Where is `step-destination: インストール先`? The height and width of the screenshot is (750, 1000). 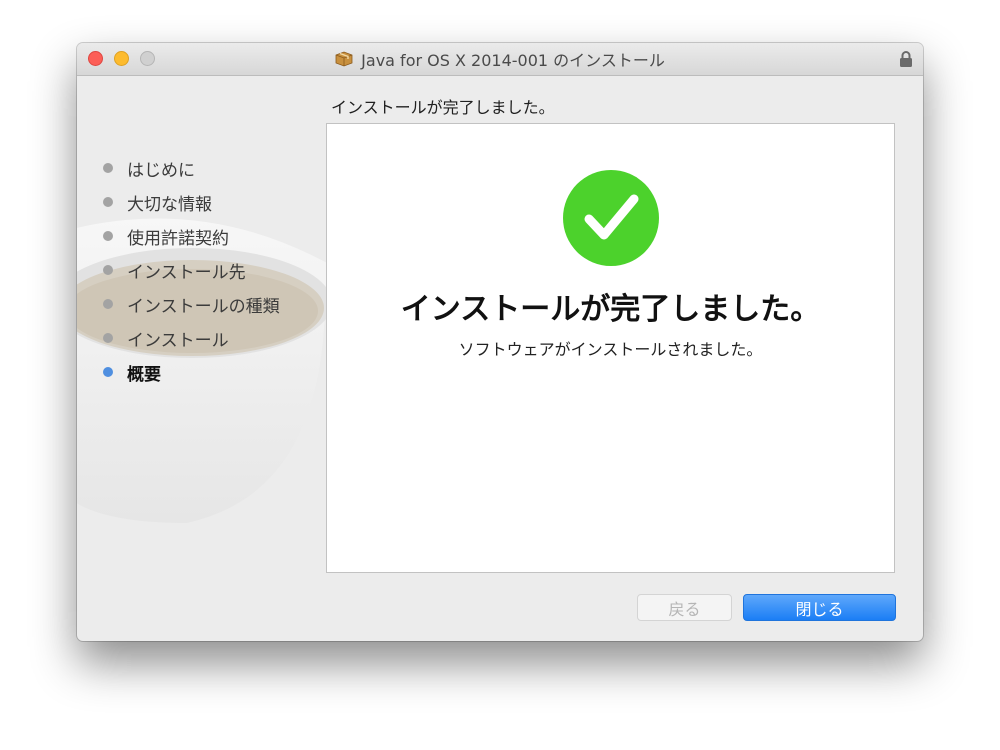 step-destination: インストール先 is located at coordinates (191, 270).